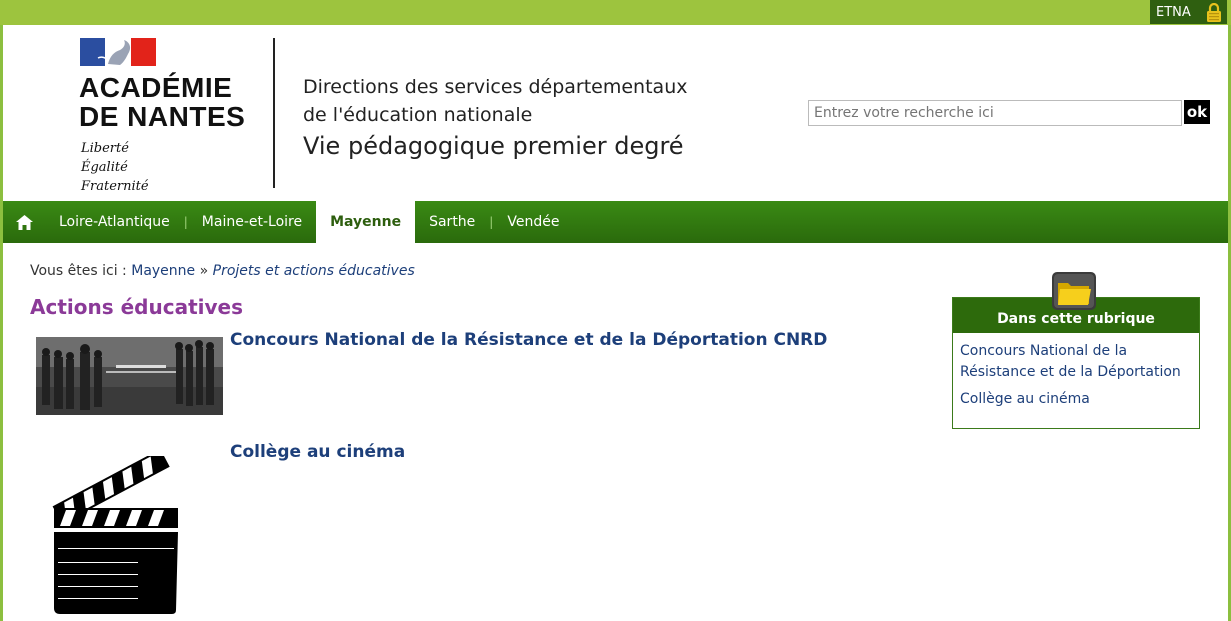 The width and height of the screenshot is (1231, 621). I want to click on home-link, so click(24, 222).